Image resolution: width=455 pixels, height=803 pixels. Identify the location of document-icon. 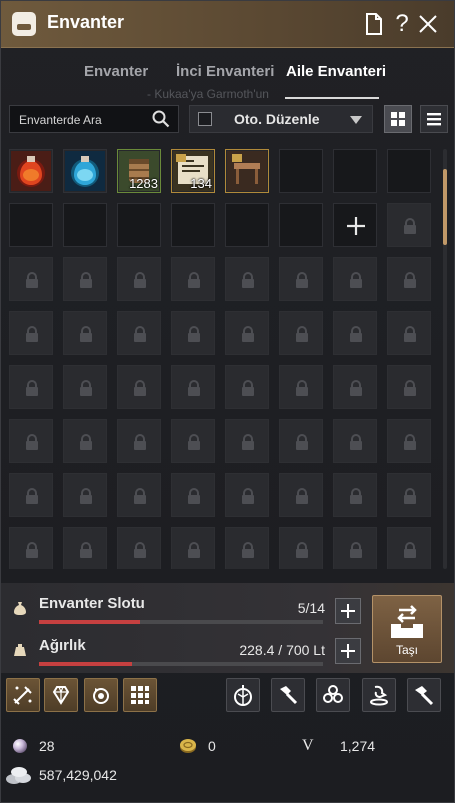
(374, 24).